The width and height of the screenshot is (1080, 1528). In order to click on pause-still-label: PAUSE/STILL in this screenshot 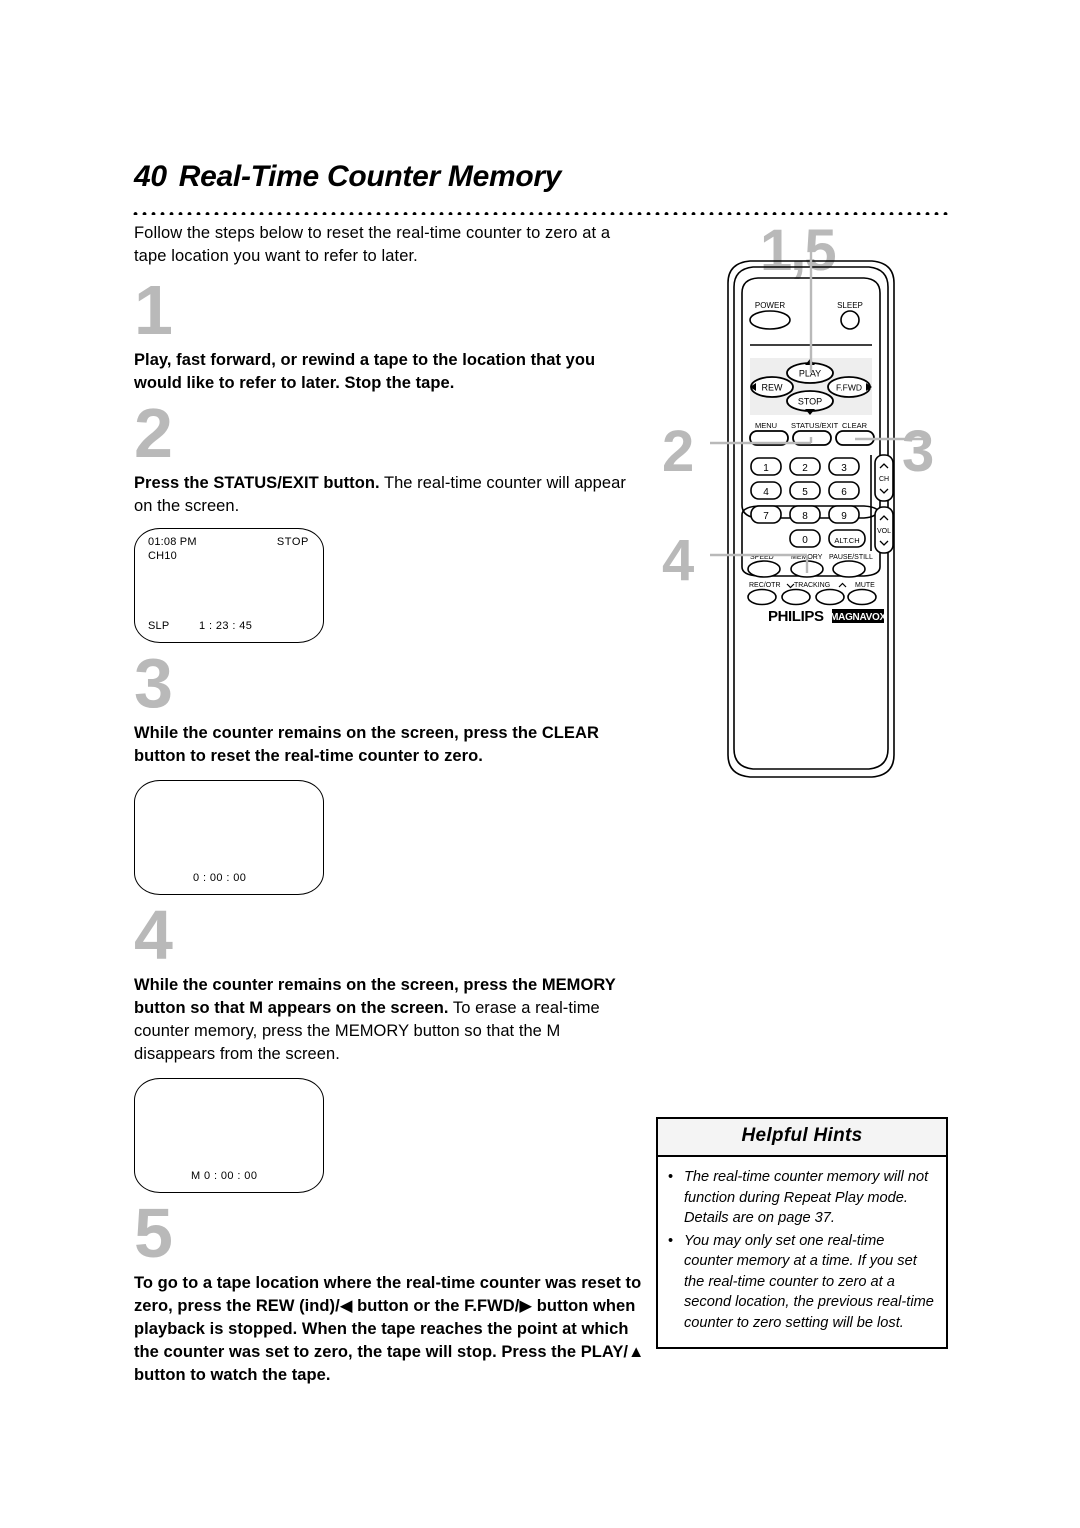, I will do `click(851, 557)`.